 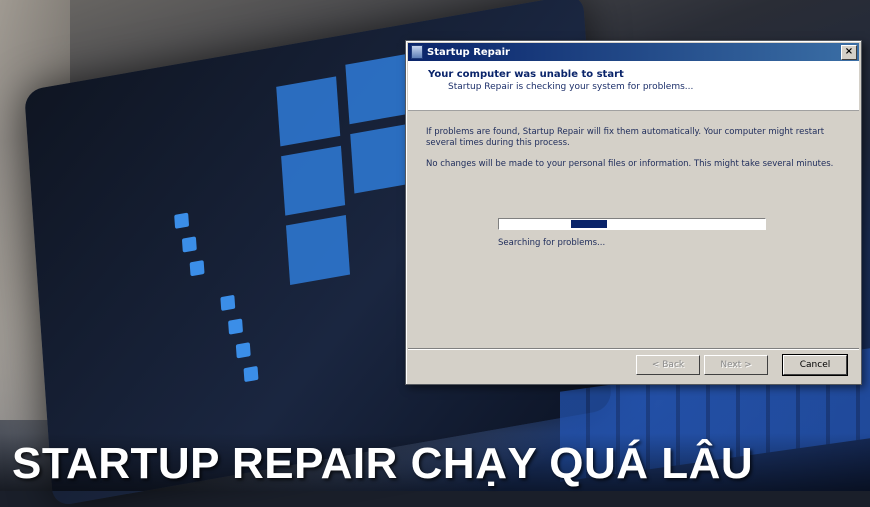 I want to click on window-title: Startup Repair, so click(x=468, y=52).